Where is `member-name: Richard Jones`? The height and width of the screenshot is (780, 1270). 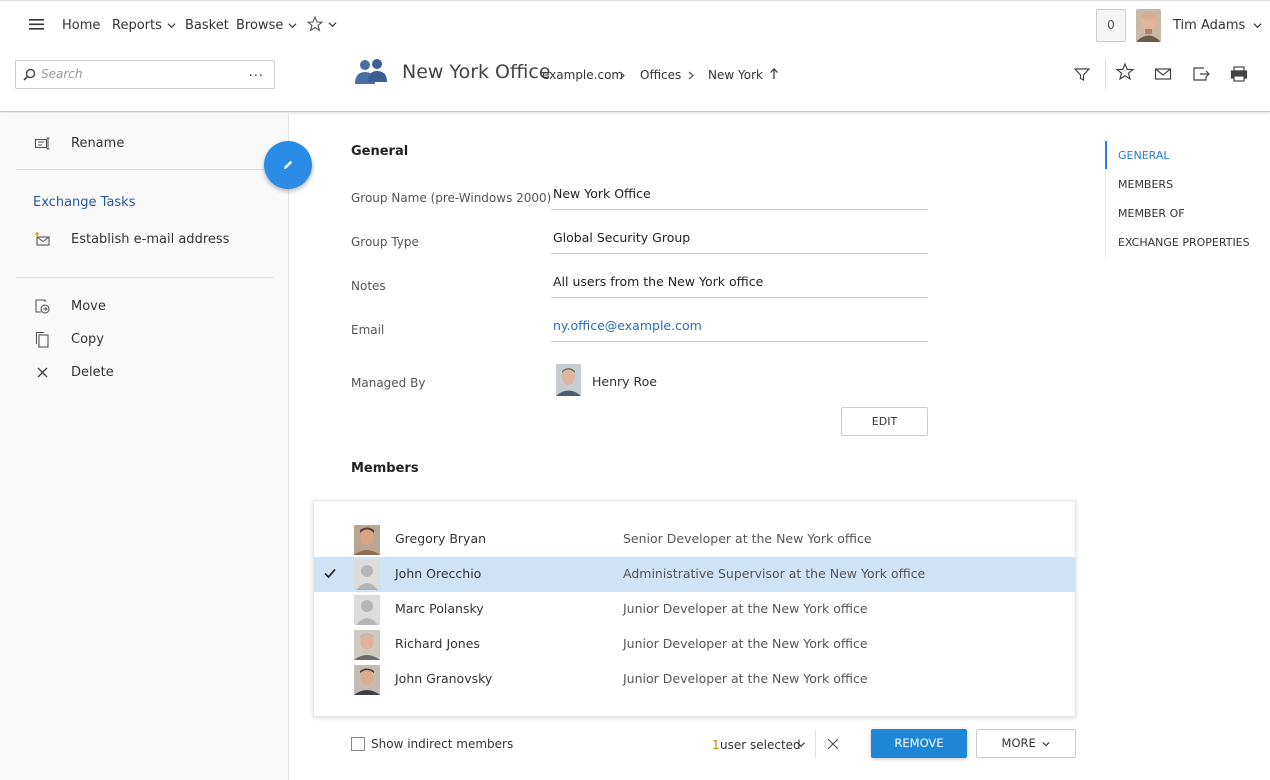
member-name: Richard Jones is located at coordinates (437, 643).